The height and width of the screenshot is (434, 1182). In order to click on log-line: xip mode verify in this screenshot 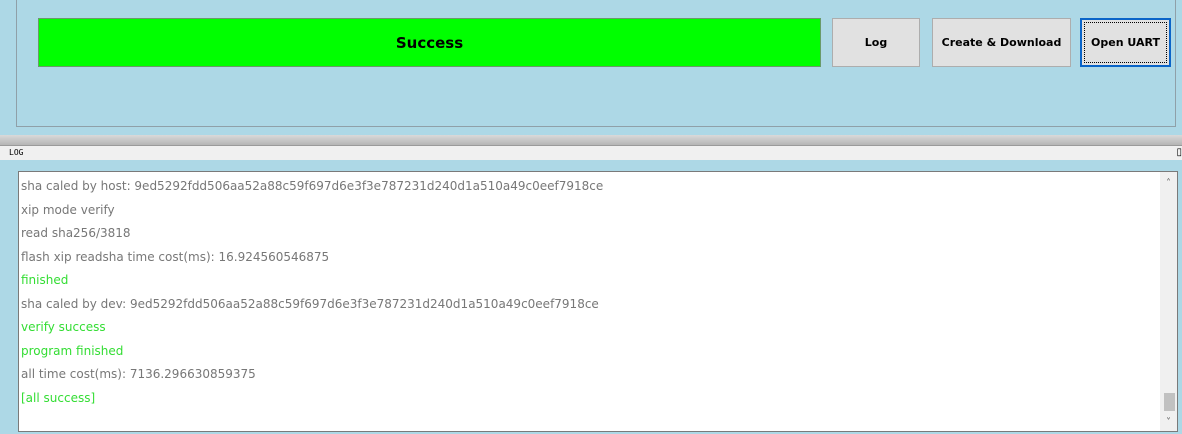, I will do `click(68, 209)`.